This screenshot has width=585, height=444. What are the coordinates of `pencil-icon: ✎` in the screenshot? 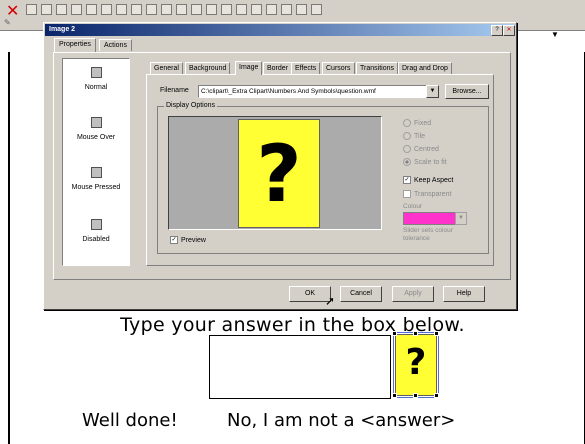 It's located at (7, 22).